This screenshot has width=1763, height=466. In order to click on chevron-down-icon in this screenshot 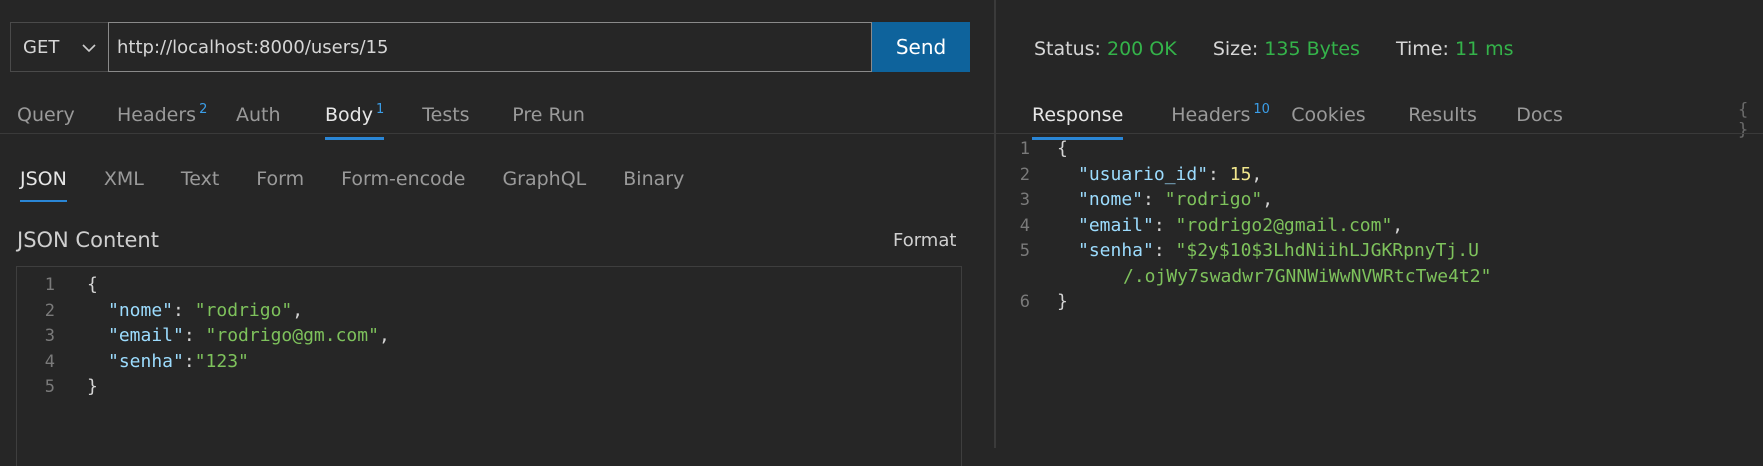, I will do `click(89, 48)`.